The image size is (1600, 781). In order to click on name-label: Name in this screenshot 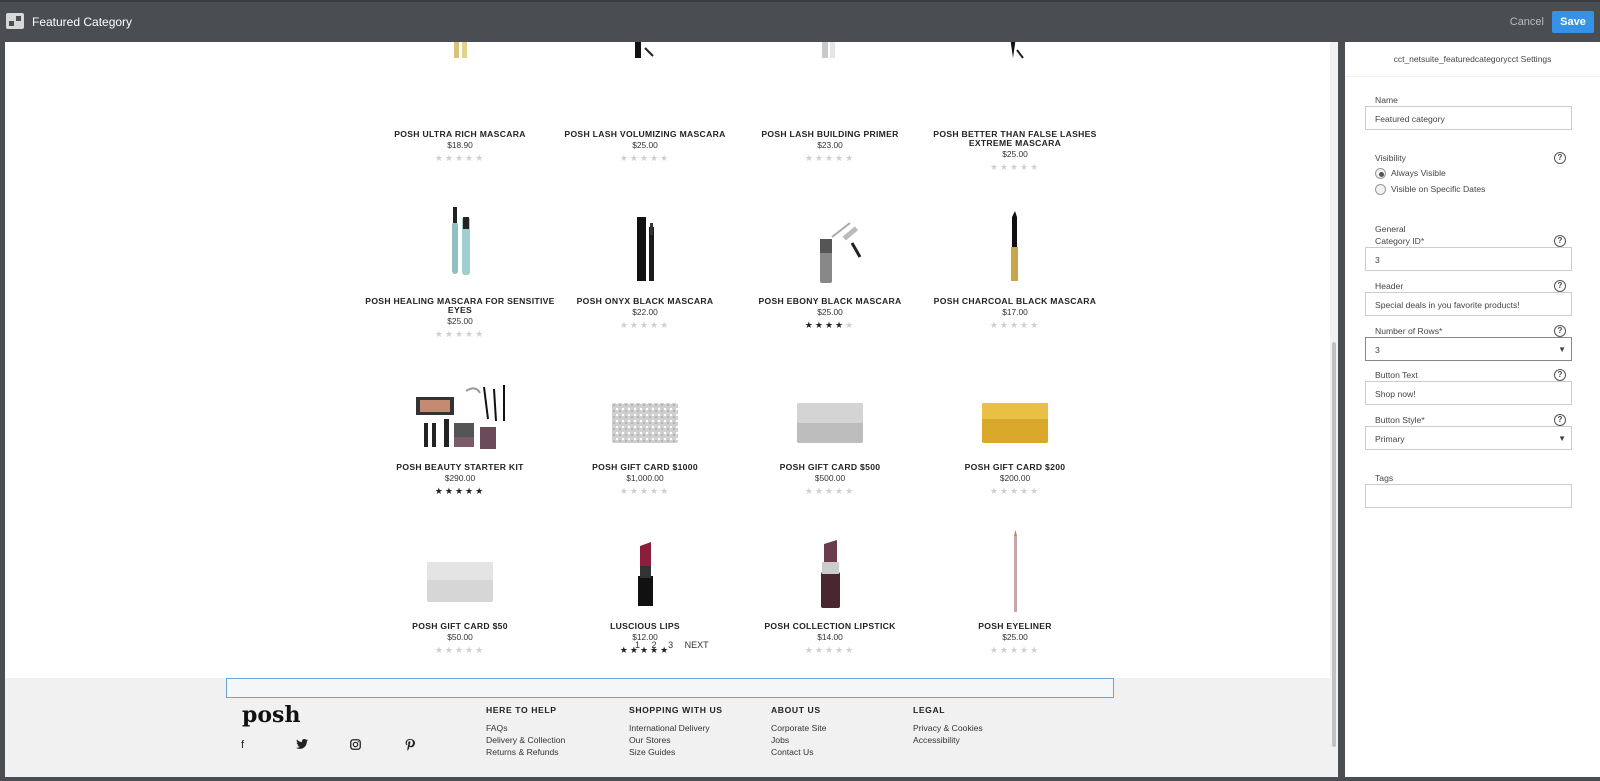, I will do `click(1386, 100)`.